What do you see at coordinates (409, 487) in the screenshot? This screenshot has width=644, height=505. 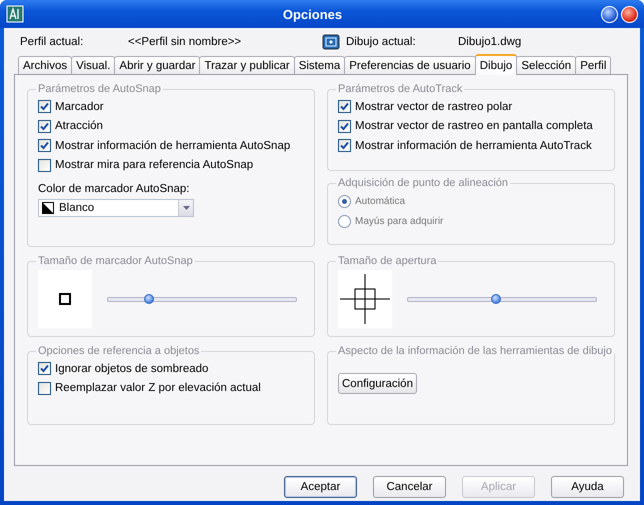 I see `dialog-button: Cancelar` at bounding box center [409, 487].